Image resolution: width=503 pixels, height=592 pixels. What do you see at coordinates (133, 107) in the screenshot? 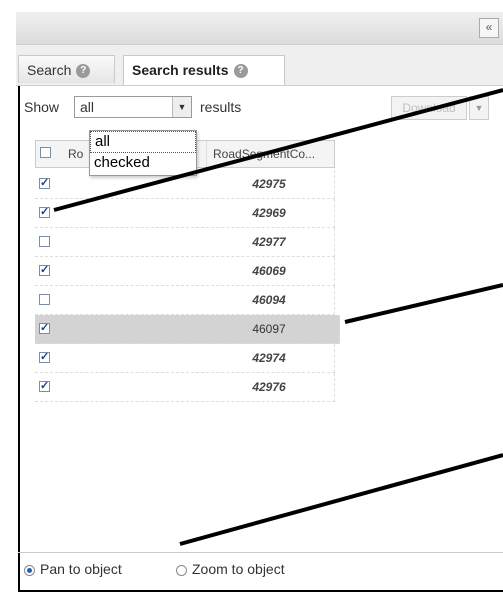
I see `show-select: all ▼` at bounding box center [133, 107].